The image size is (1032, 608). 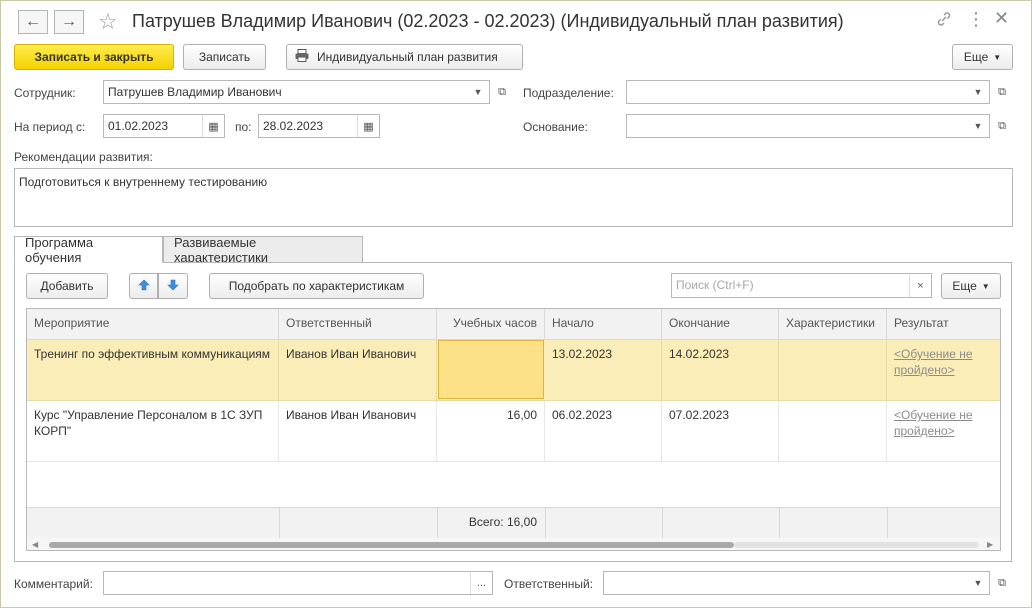 What do you see at coordinates (976, 57) in the screenshot?
I see `more-label: Еще` at bounding box center [976, 57].